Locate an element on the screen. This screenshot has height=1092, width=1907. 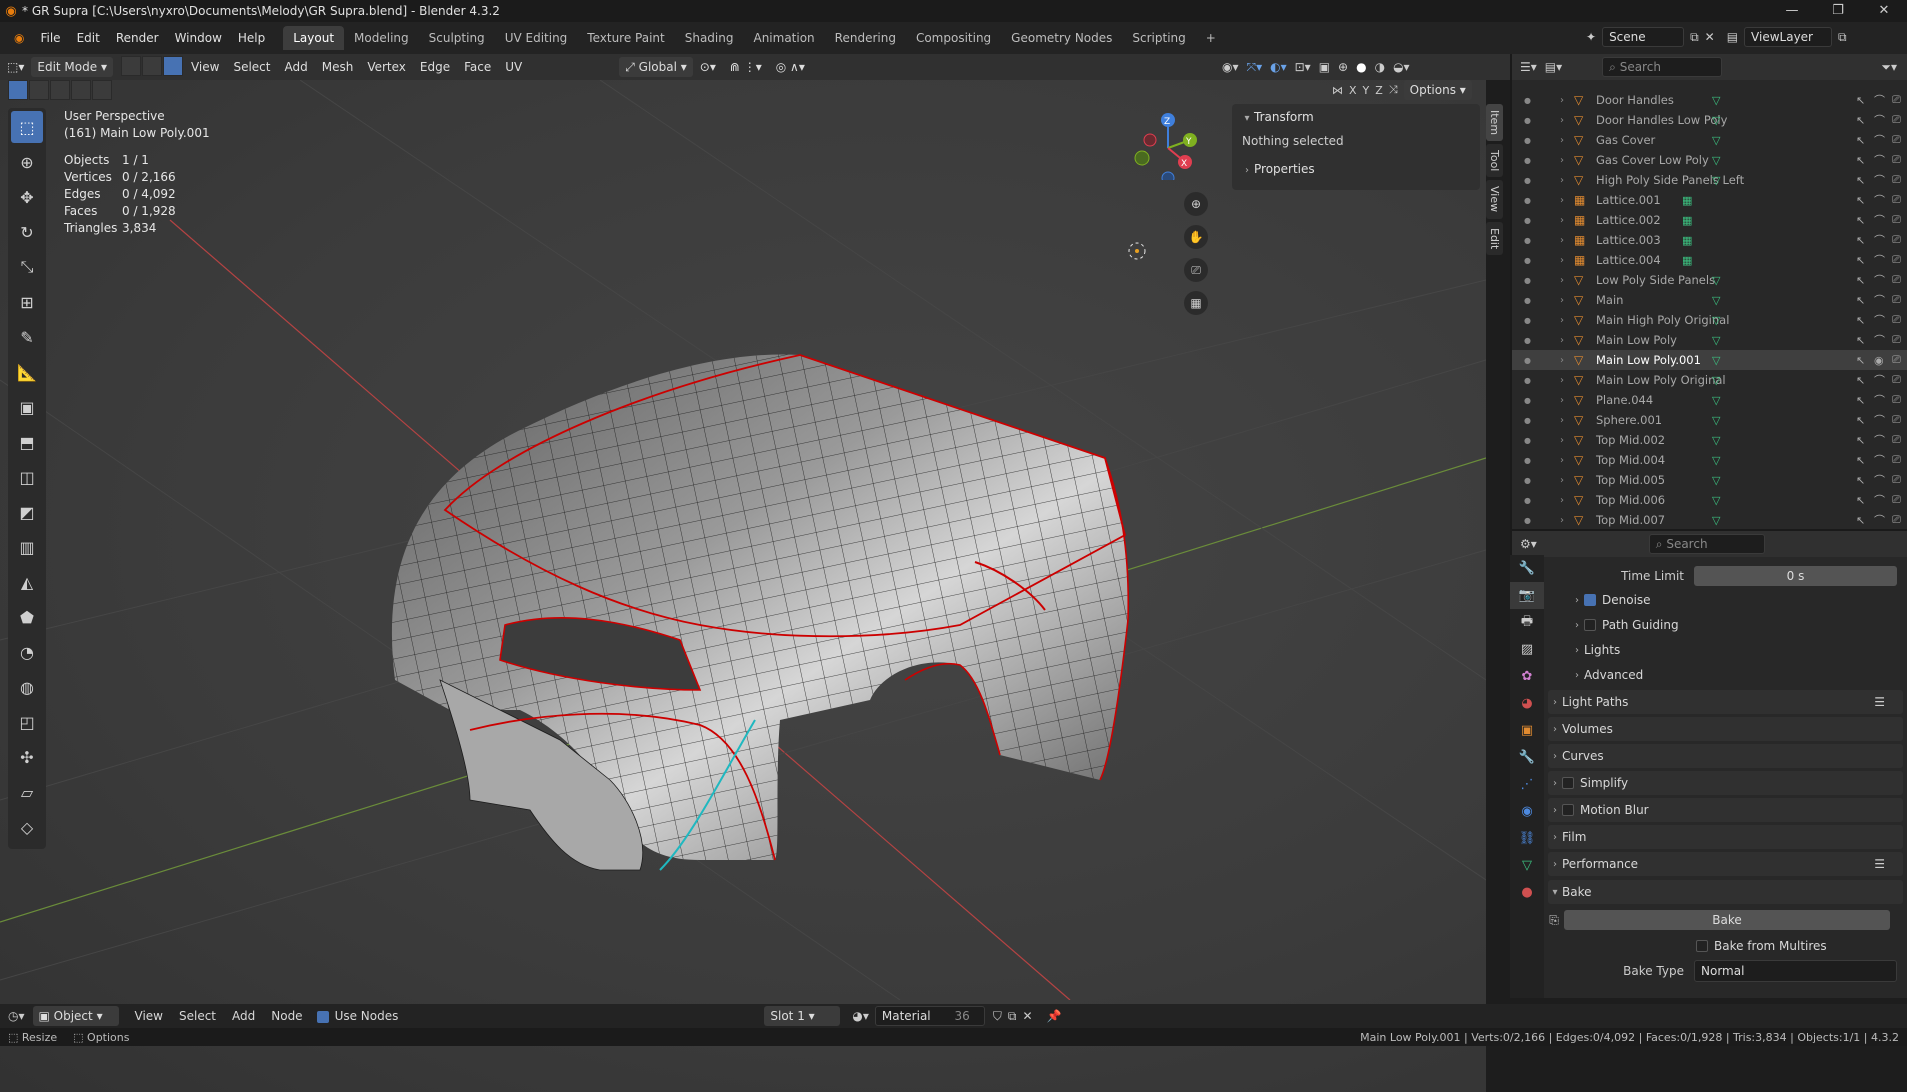
properties-header: › Properties is located at coordinates (1356, 169).